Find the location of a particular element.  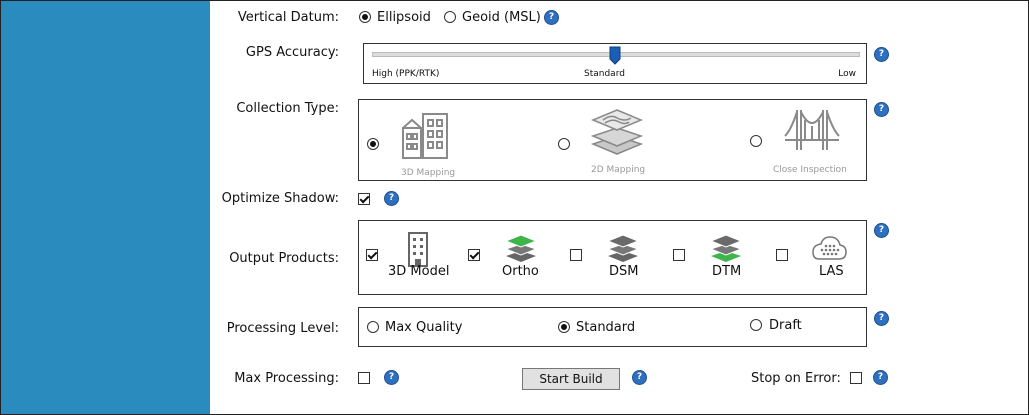

output-products-label: Output Products: is located at coordinates (284, 258).